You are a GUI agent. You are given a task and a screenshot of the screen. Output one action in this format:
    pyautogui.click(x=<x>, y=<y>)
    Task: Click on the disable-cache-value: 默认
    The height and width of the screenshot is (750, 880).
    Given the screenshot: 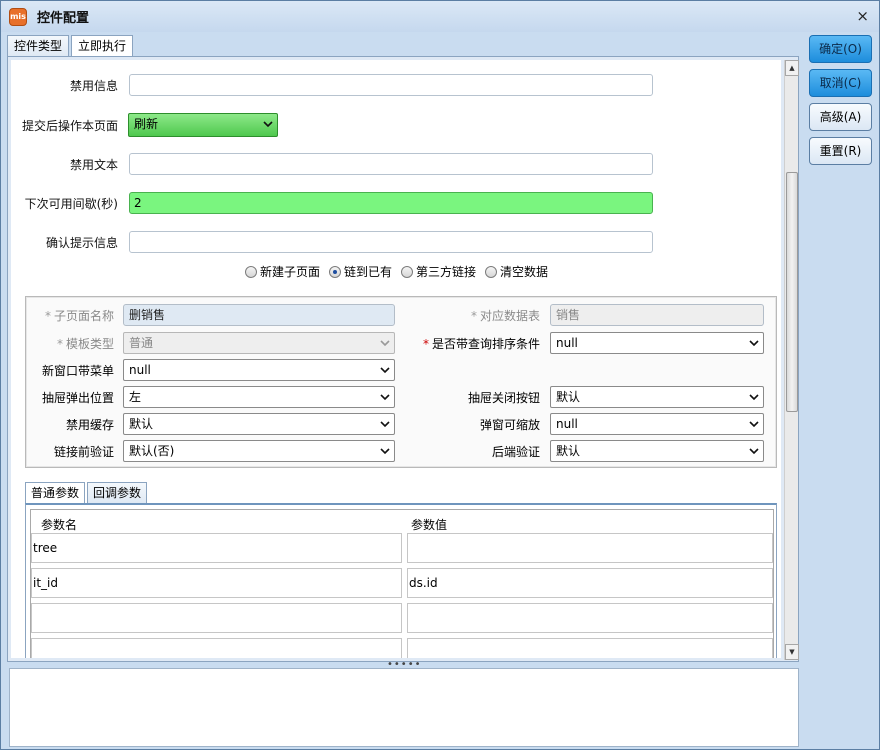 What is the action you would take?
    pyautogui.click(x=141, y=424)
    